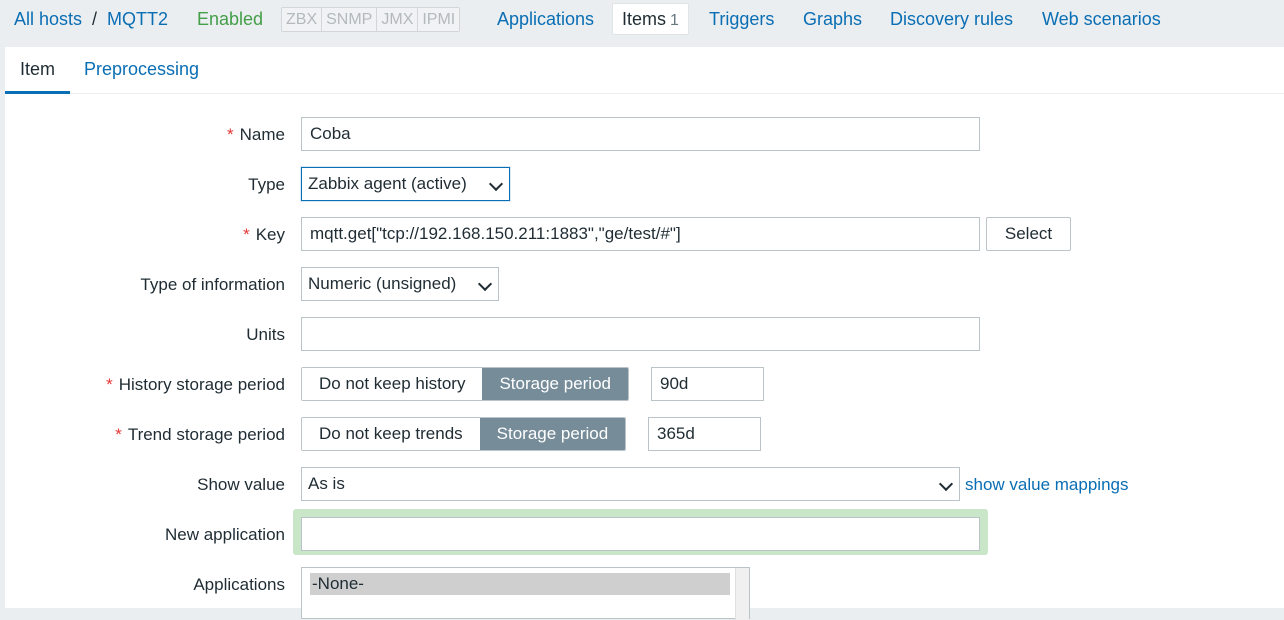  Describe the element at coordinates (326, 483) in the screenshot. I see `show-value-selected: As is` at that location.